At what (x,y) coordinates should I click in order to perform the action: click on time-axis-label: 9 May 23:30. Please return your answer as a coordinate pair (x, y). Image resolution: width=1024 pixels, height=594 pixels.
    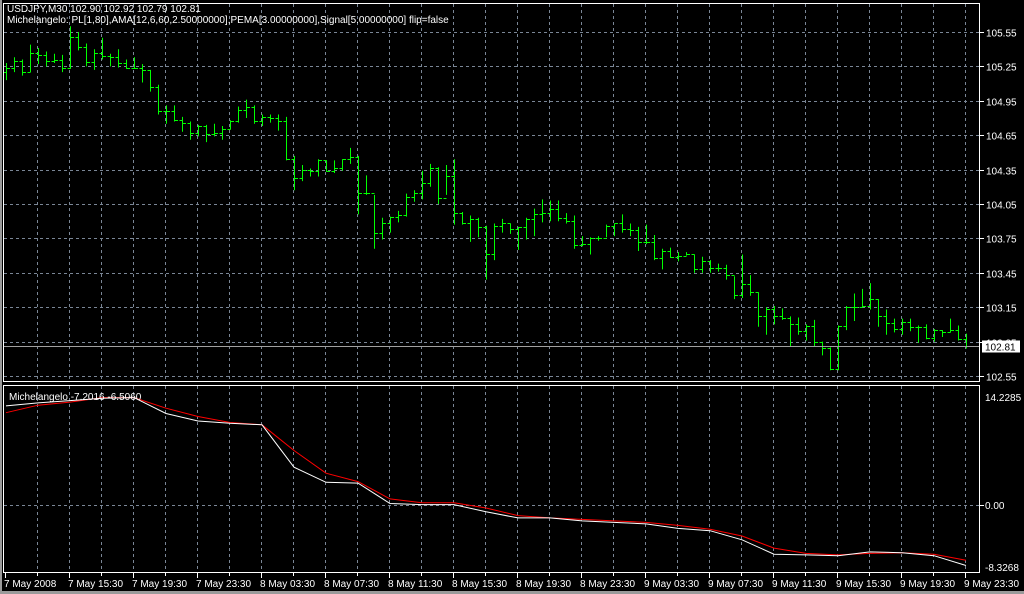
    Looking at the image, I should click on (991, 584).